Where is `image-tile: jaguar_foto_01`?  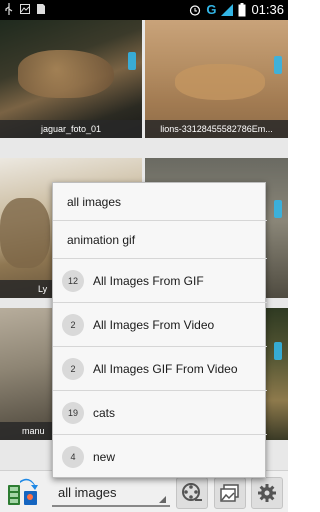
image-tile: jaguar_foto_01 is located at coordinates (71, 79).